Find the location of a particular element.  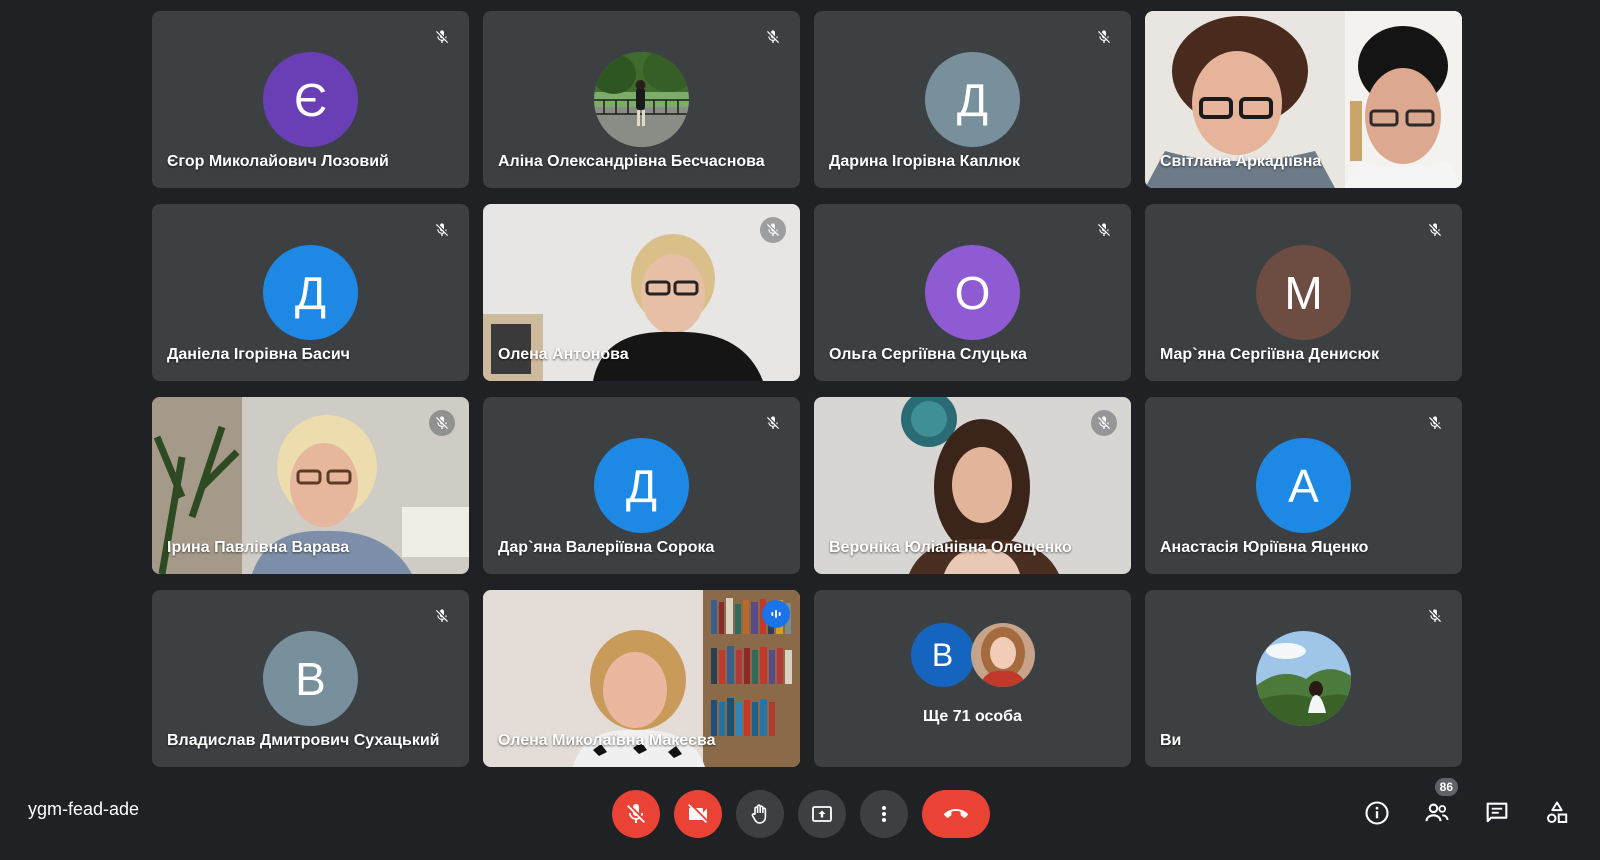

participant-name: Даніела Ігорівна Басич is located at coordinates (258, 354).